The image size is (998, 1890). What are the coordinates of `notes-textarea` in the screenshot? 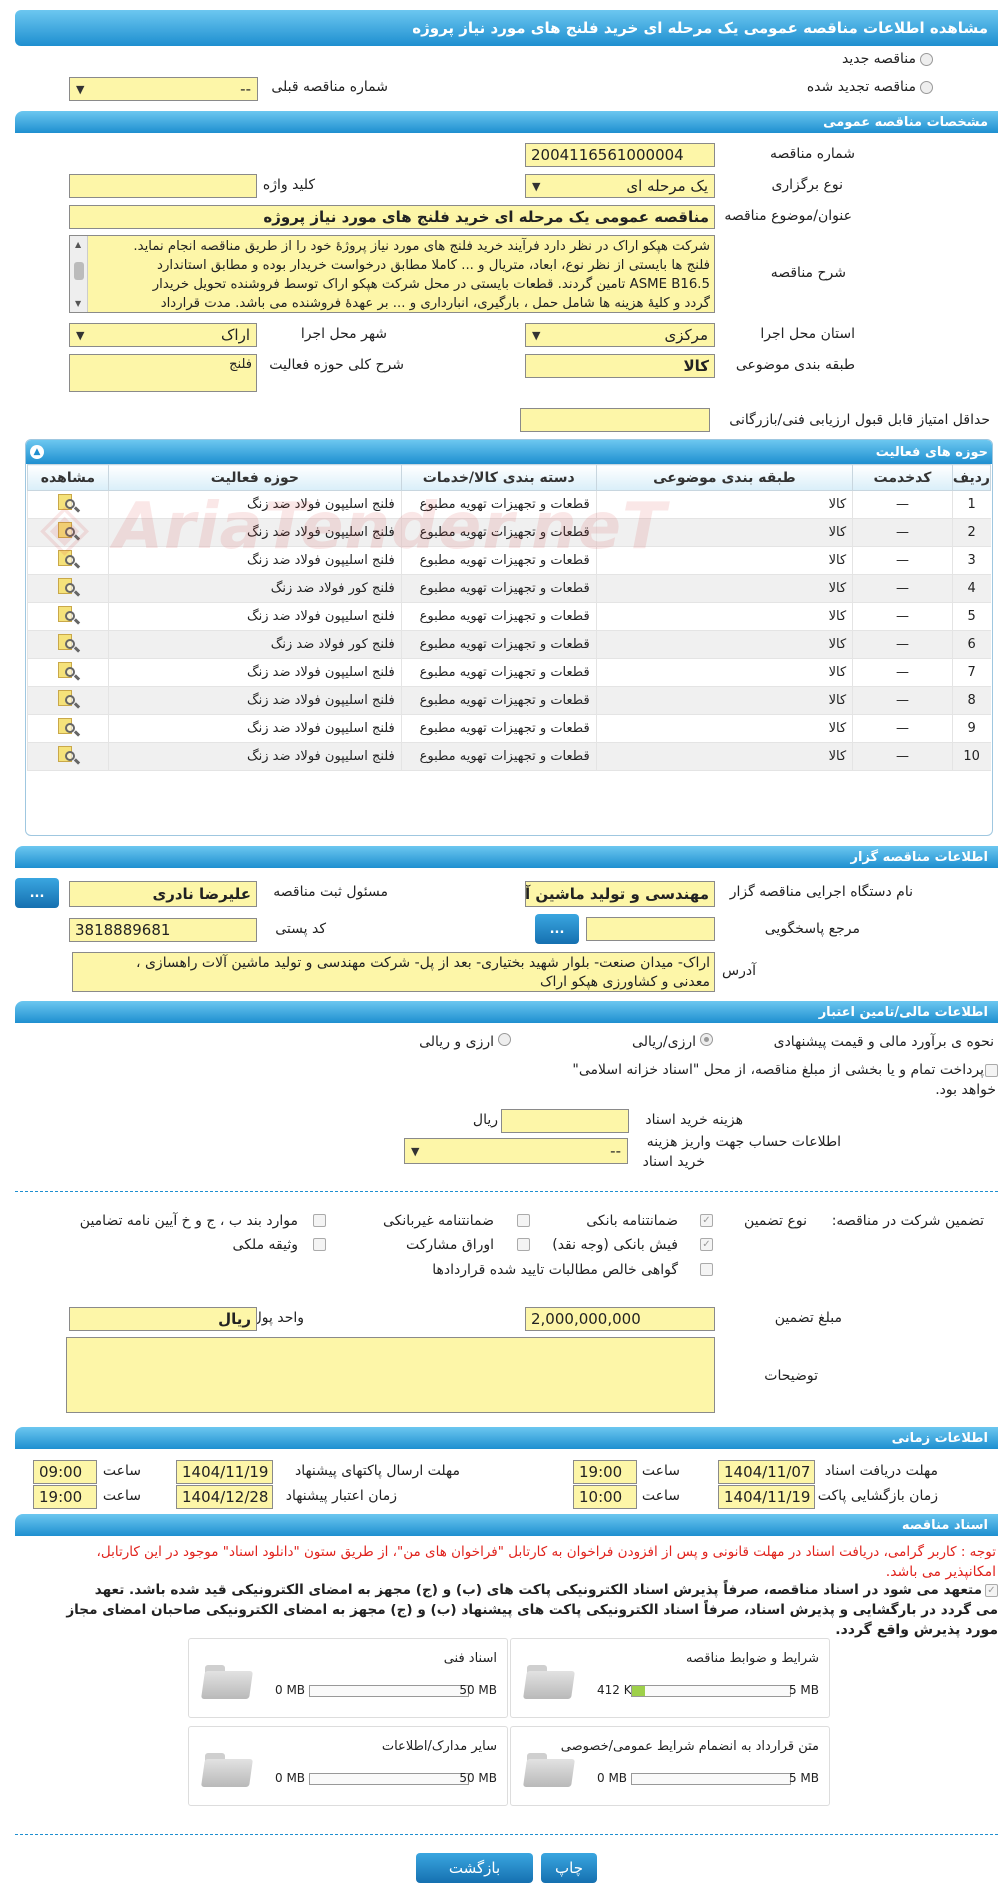 It's located at (390, 1375).